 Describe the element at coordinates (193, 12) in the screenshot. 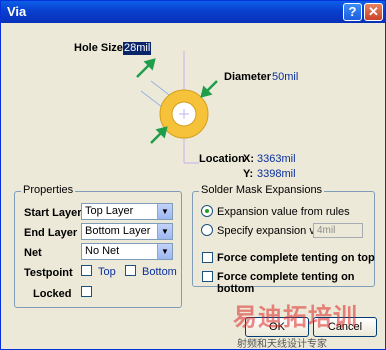

I see `title-bar: Via` at that location.